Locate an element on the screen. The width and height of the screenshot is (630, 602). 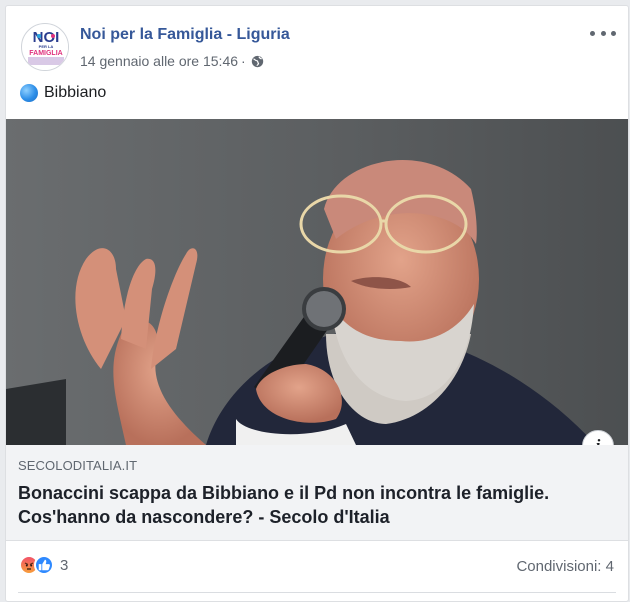
reaction-count: 3 is located at coordinates (64, 565).